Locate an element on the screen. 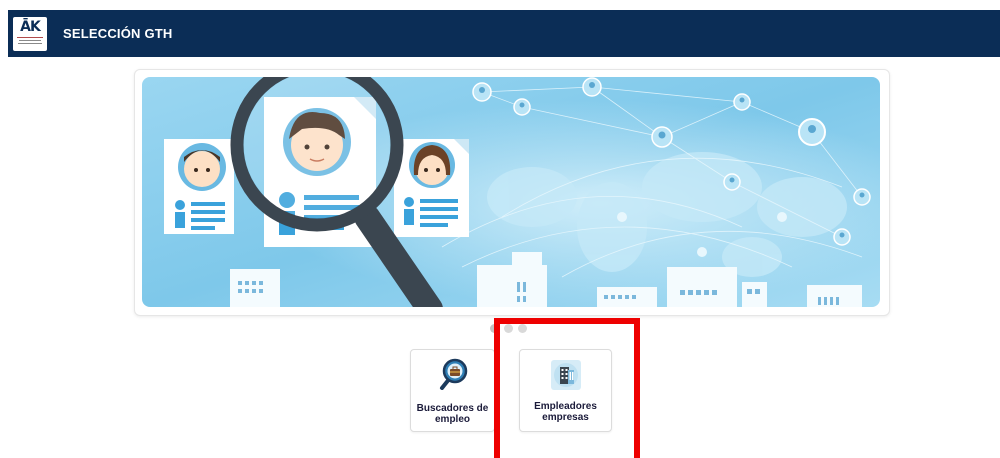 This screenshot has width=1000, height=458. top-bar: ĀK SELECCIÓN GTH is located at coordinates (504, 33).